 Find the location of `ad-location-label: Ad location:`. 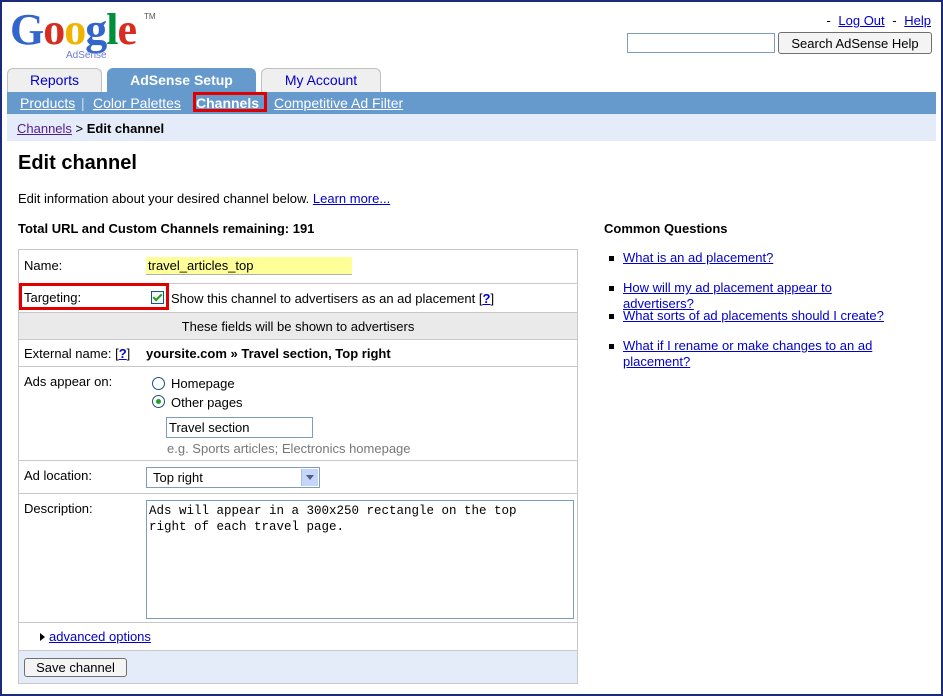

ad-location-label: Ad location: is located at coordinates (58, 475).